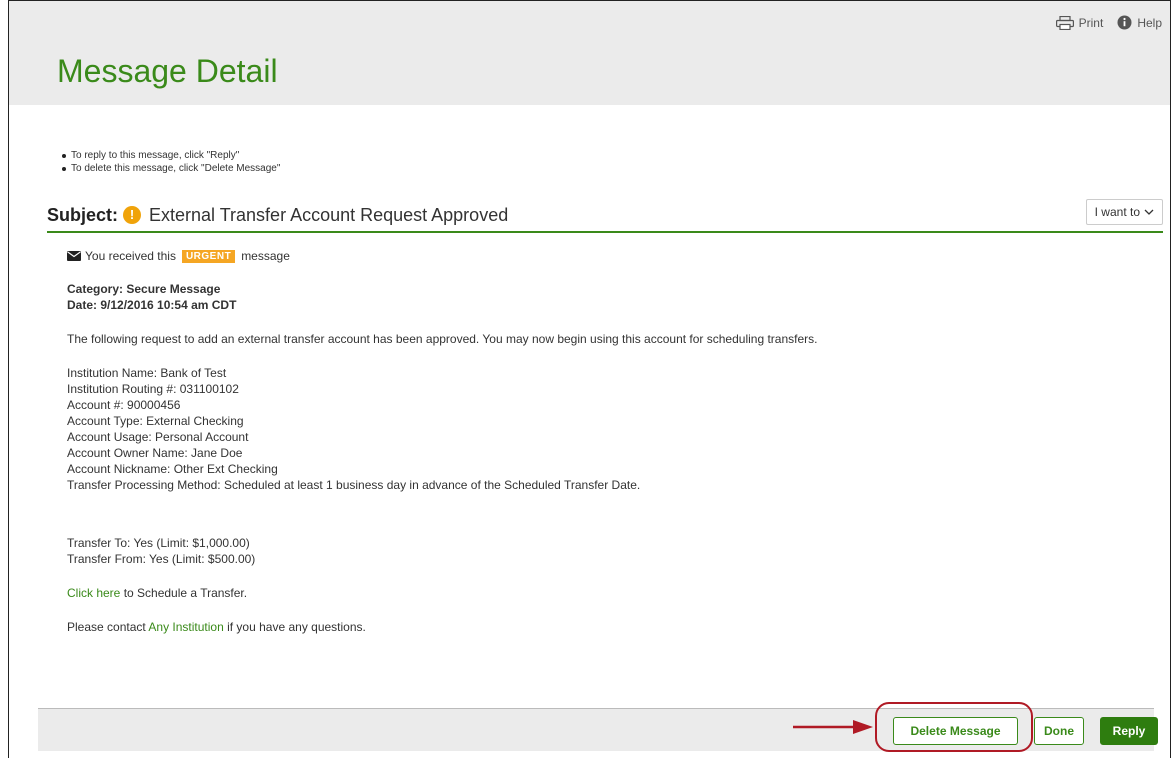 The width and height of the screenshot is (1173, 758). What do you see at coordinates (93, 593) in the screenshot?
I see `schedule-transfer-link: Click here` at bounding box center [93, 593].